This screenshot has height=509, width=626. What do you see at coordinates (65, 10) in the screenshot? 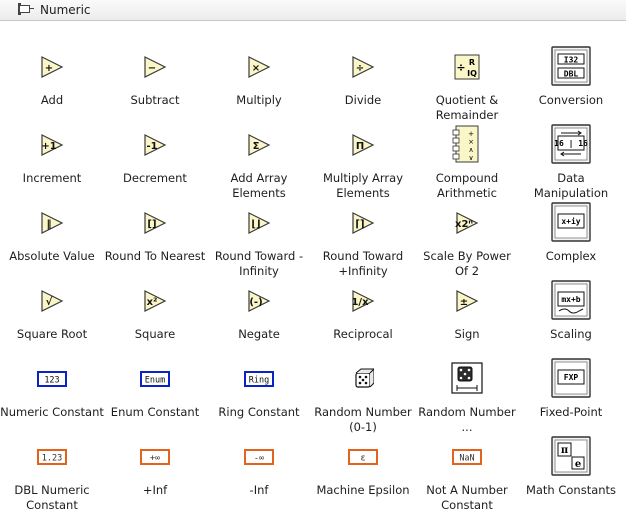
I see `palette-title: Numeric` at bounding box center [65, 10].